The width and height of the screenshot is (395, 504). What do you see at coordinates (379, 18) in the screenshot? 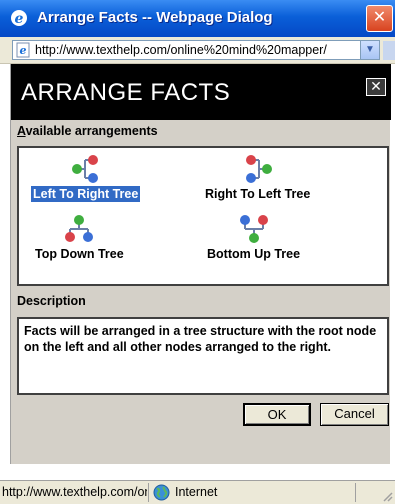
I see `window-close-button: ✕` at bounding box center [379, 18].